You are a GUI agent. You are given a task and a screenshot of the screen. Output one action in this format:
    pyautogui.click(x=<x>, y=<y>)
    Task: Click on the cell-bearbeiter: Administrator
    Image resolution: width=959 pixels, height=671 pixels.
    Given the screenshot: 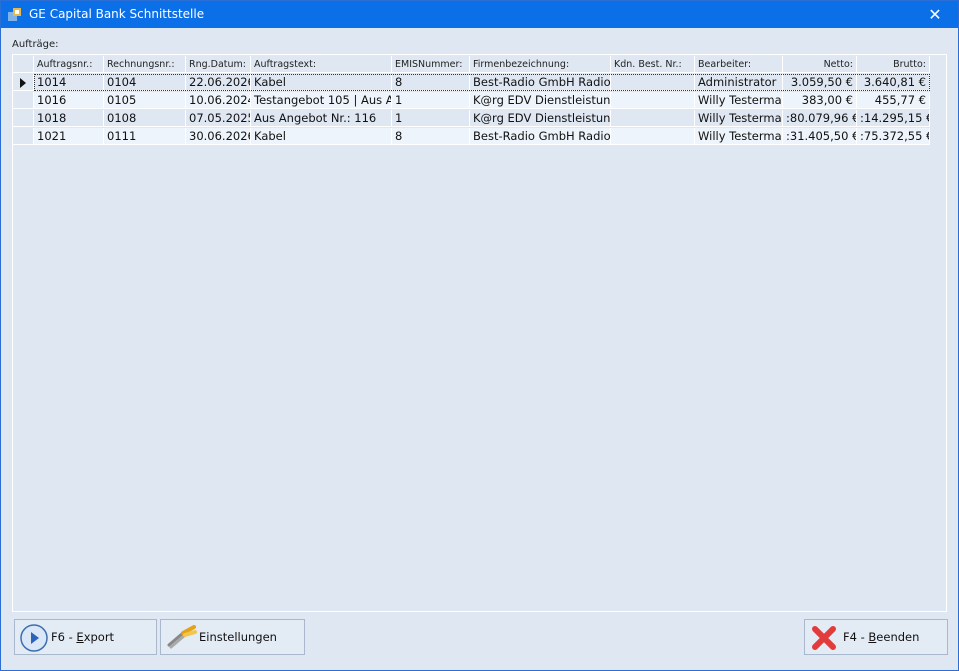 What is the action you would take?
    pyautogui.click(x=739, y=82)
    